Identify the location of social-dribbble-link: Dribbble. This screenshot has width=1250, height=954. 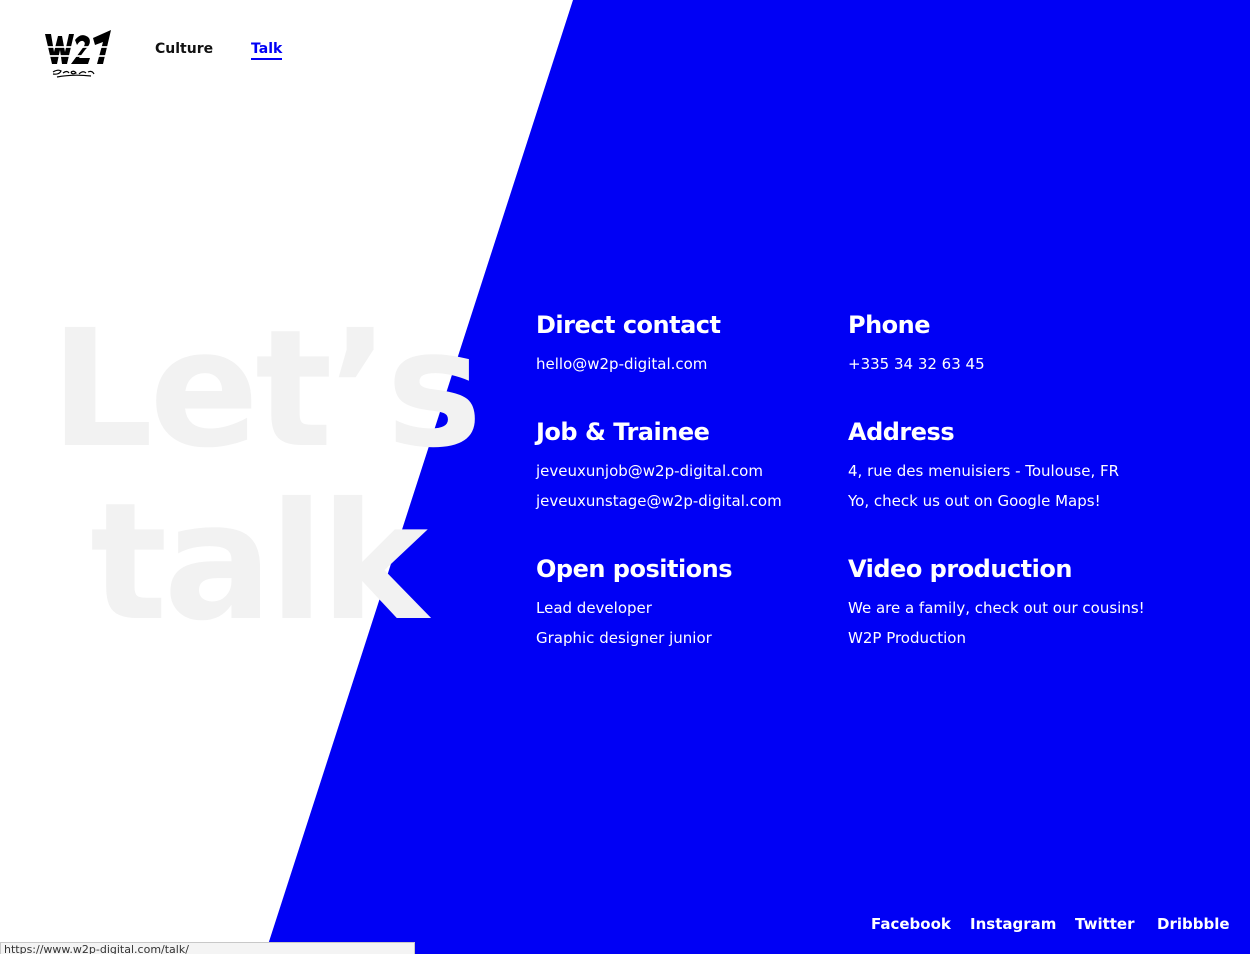
(1193, 924).